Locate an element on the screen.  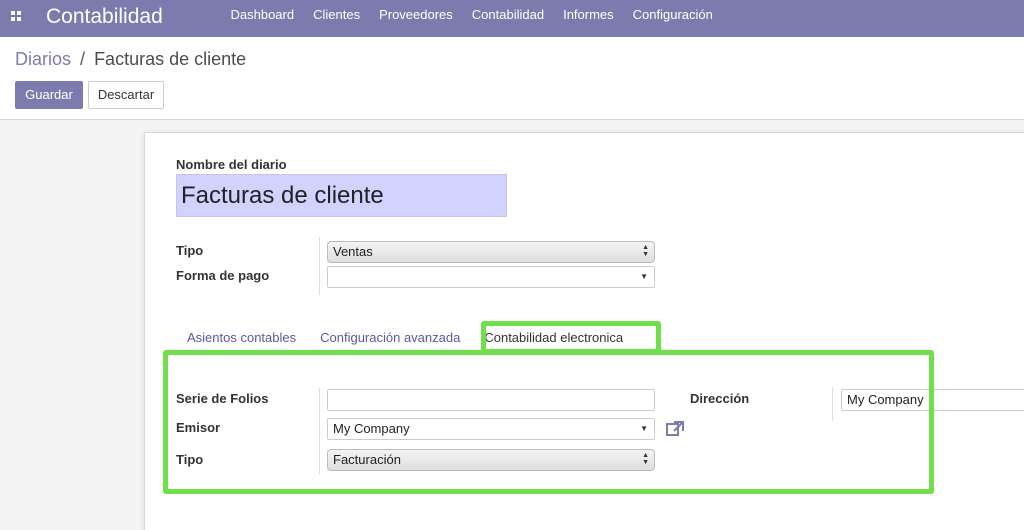
menu-configuracion: Configuración is located at coordinates (672, 18).